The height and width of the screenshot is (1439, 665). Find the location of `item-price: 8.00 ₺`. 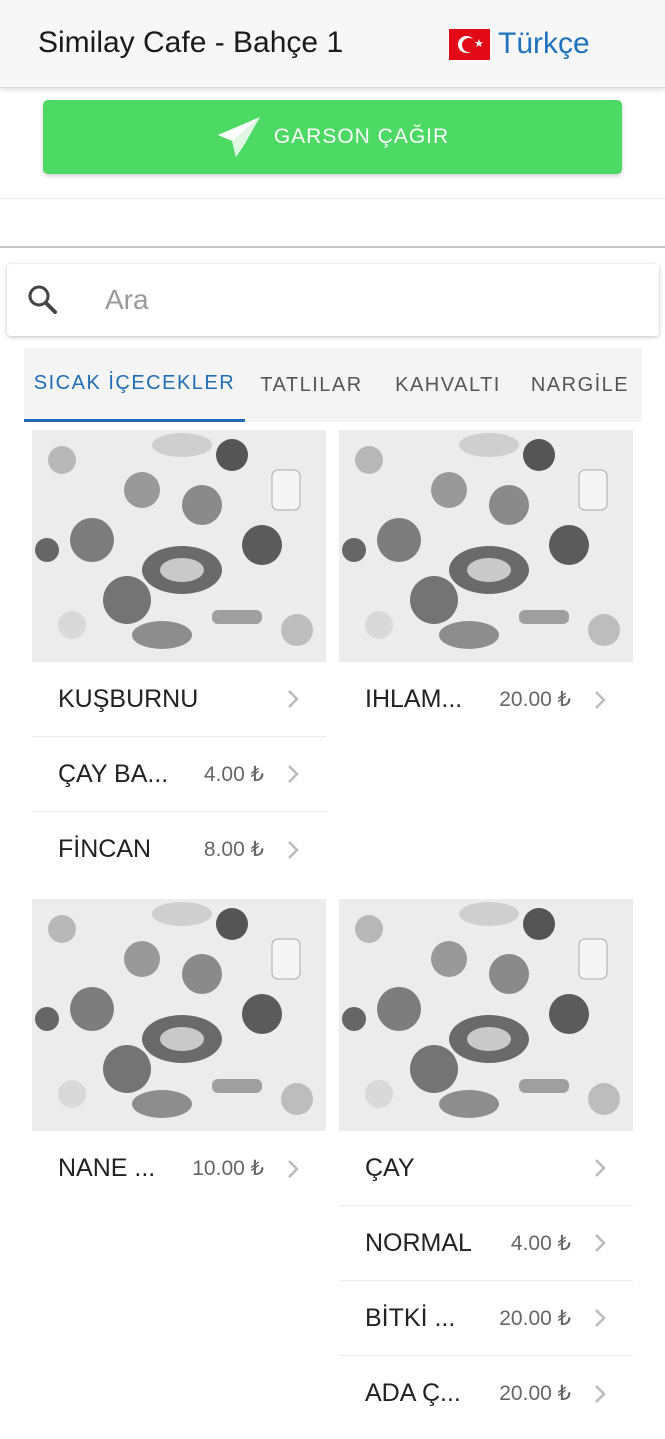

item-price: 8.00 ₺ is located at coordinates (233, 849).